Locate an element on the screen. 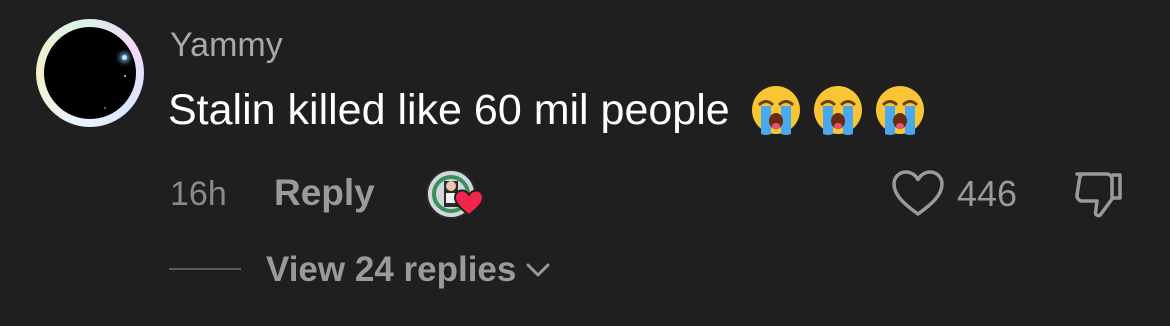 Image resolution: width=1170 pixels, height=326 pixels. thumbs-down-icon is located at coordinates (1098, 193).